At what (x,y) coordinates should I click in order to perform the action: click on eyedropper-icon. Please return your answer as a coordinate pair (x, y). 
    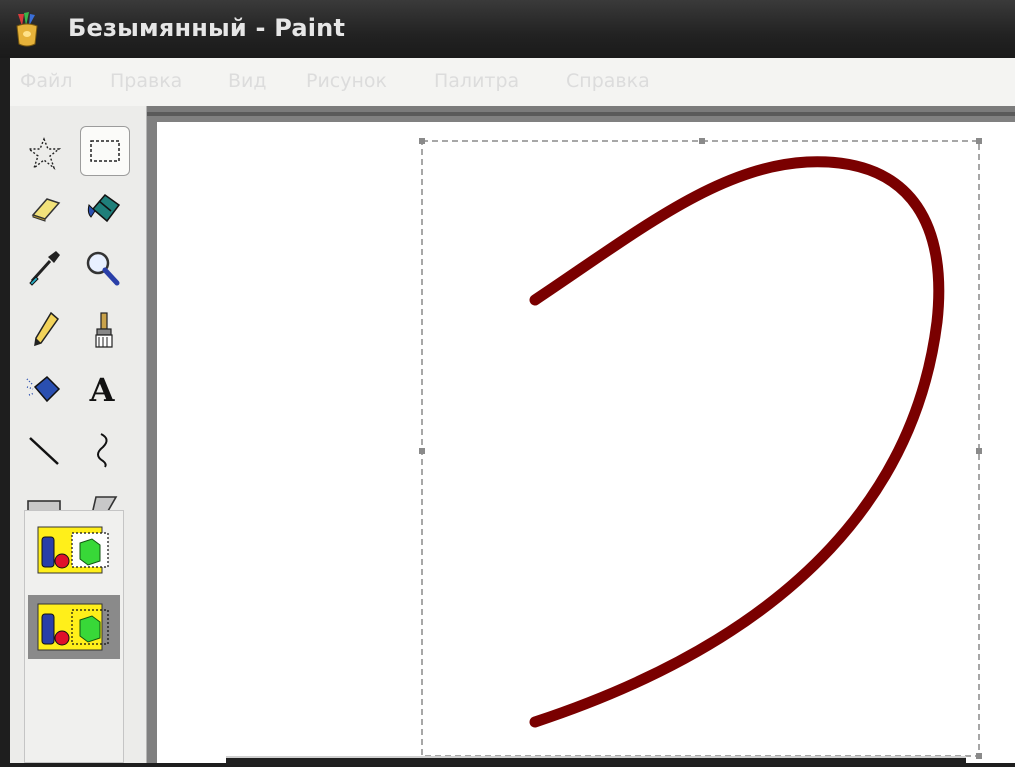
    Looking at the image, I should click on (44, 268).